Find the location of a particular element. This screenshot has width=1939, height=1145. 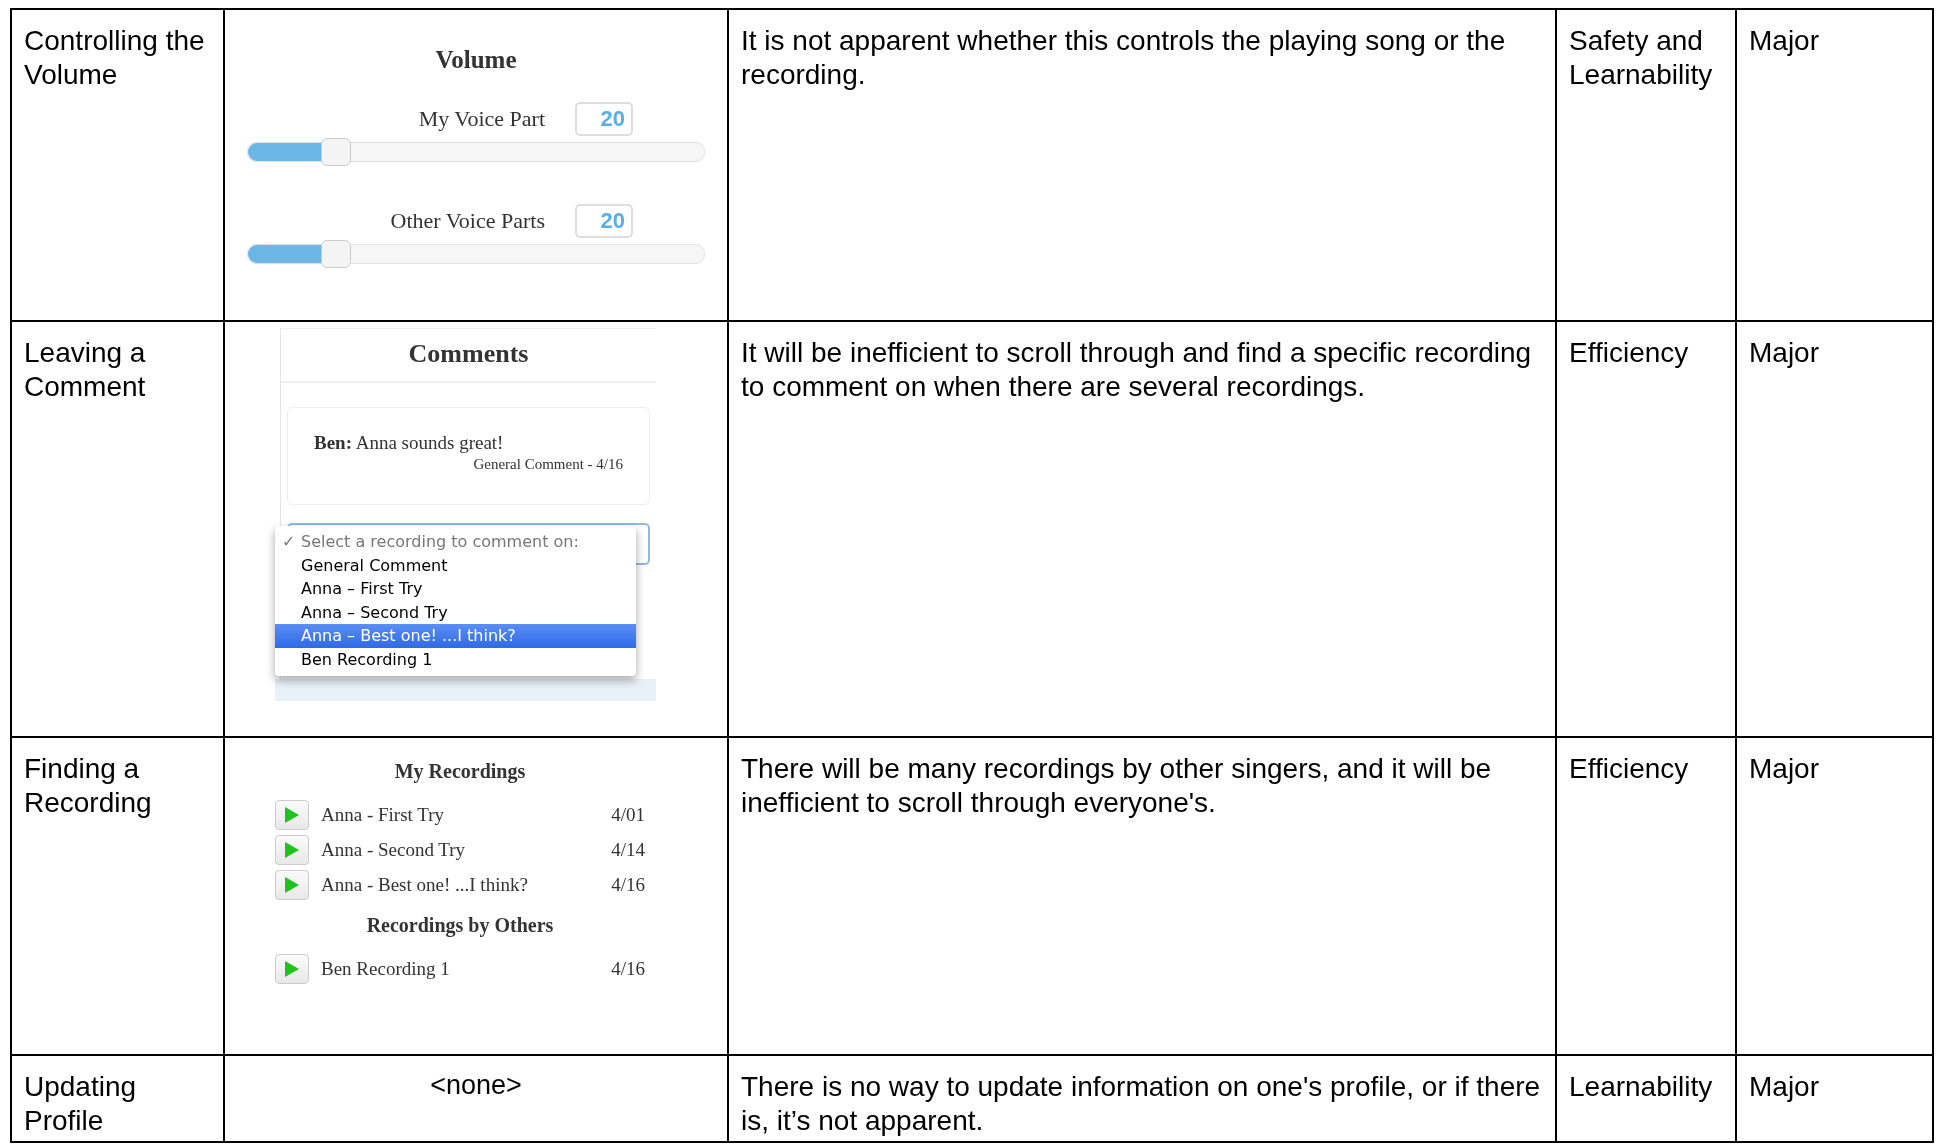

recording-name: Anna - First Try is located at coordinates (383, 814).